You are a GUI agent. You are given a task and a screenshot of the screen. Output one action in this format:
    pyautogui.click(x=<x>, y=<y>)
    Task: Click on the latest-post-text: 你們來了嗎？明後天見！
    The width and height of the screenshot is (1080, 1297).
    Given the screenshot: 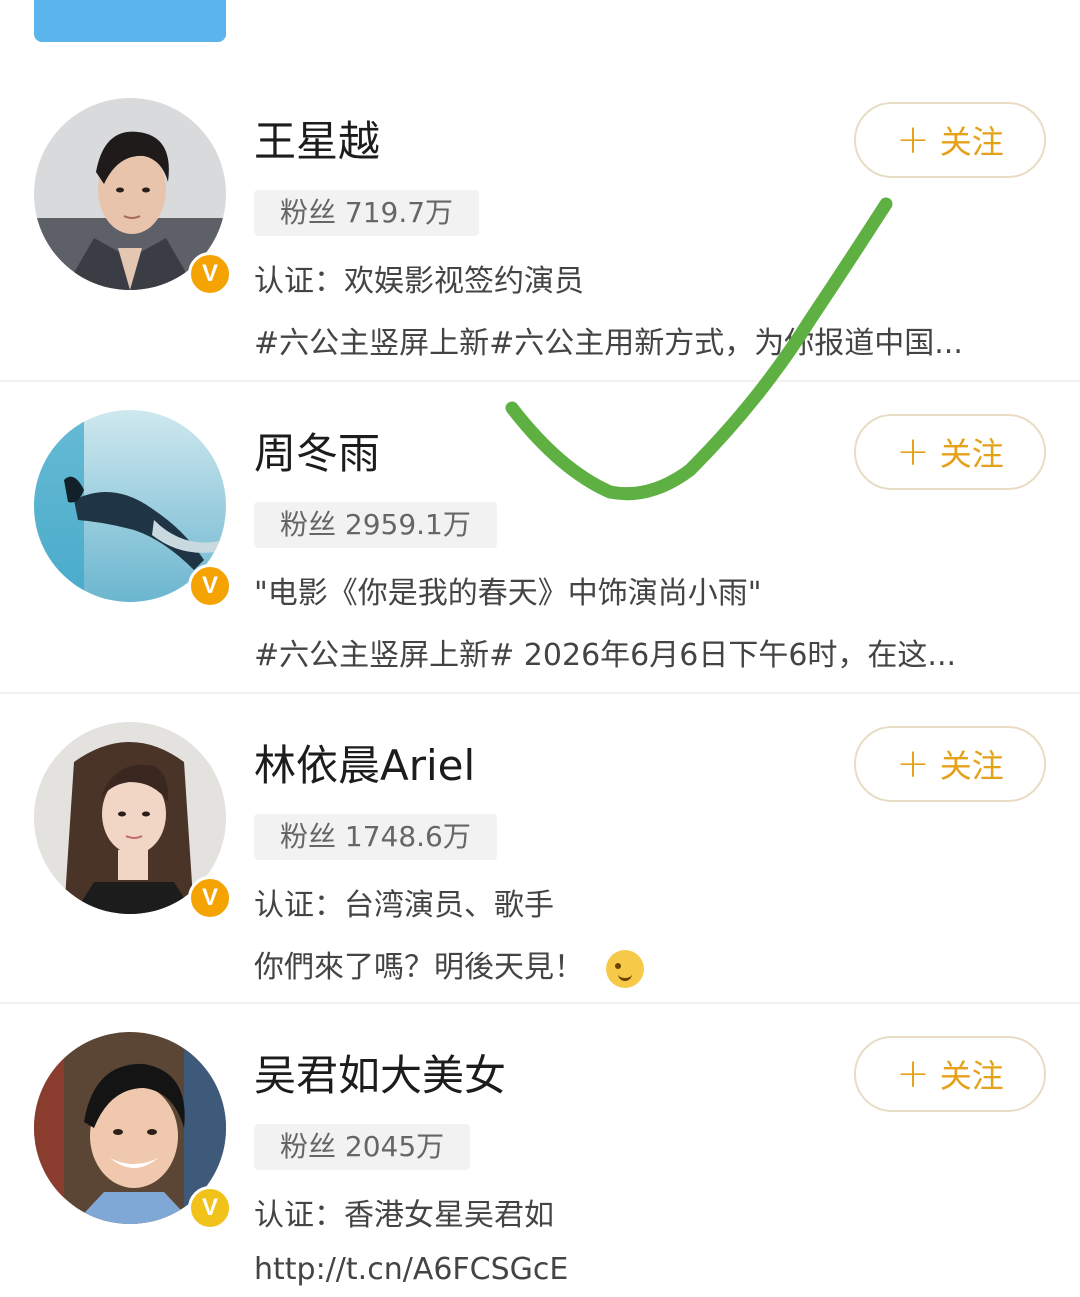 What is the action you would take?
    pyautogui.click(x=644, y=965)
    